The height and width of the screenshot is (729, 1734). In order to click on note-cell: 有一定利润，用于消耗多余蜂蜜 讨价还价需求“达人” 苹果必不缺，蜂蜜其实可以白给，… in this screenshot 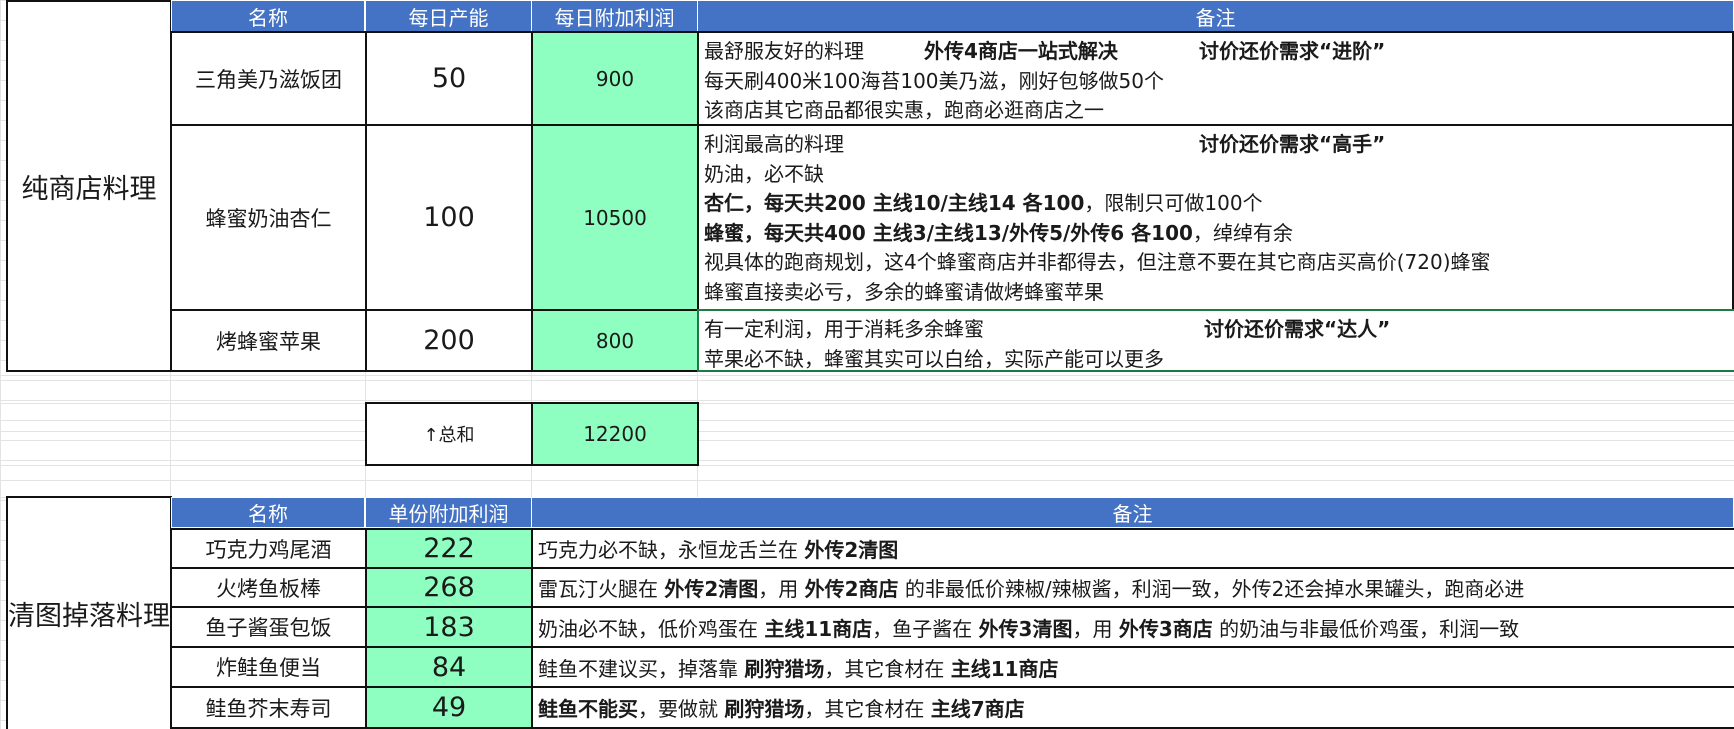, I will do `click(1215, 340)`.